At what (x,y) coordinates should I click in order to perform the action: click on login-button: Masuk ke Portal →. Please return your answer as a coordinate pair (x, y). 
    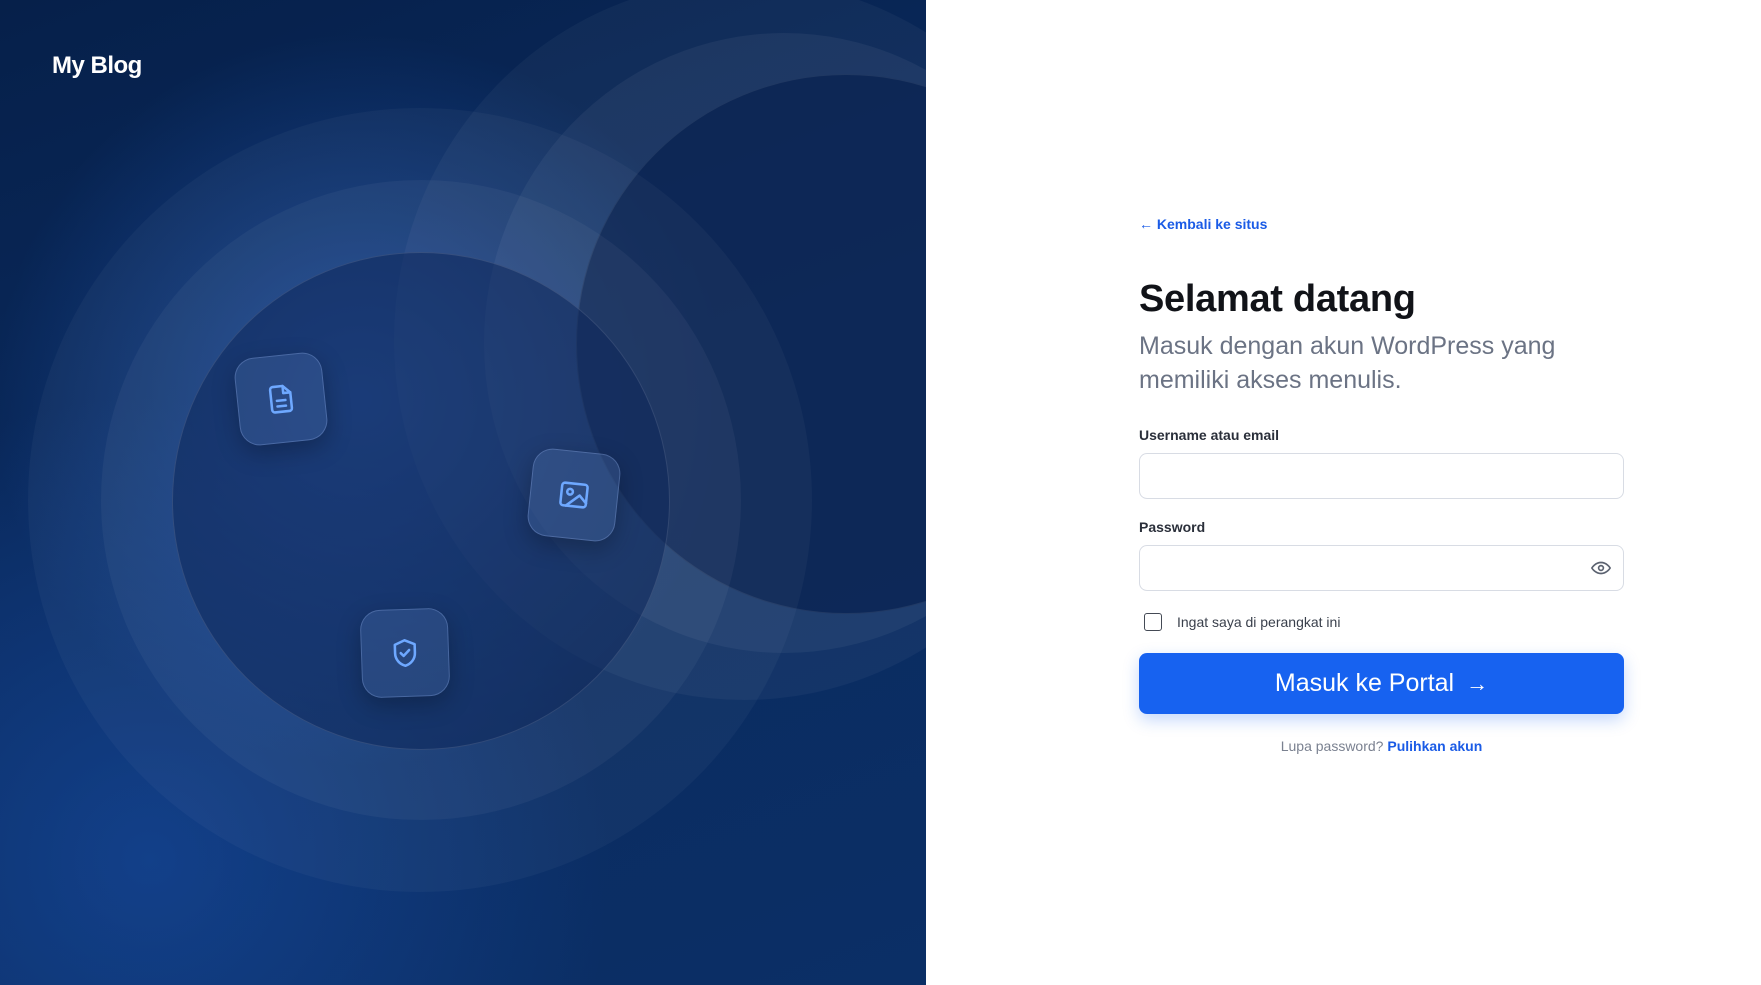
    Looking at the image, I should click on (1381, 683).